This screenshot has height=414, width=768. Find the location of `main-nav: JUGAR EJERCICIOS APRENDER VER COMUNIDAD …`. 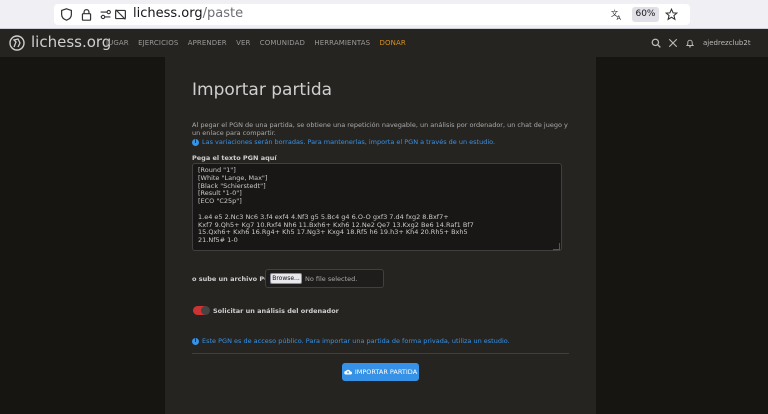

main-nav: JUGAR EJERCICIOS APRENDER VER COMUNIDAD … is located at coordinates (259, 43).